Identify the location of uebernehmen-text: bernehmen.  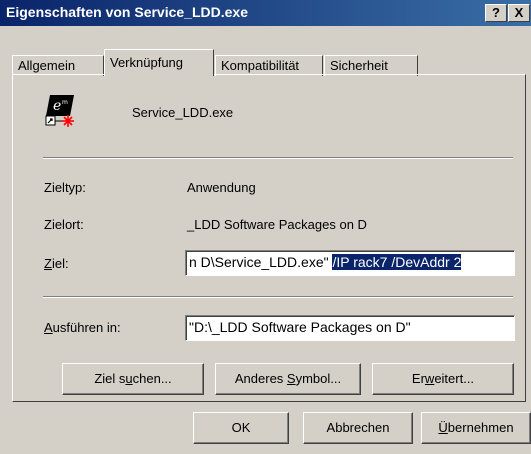
(480, 427).